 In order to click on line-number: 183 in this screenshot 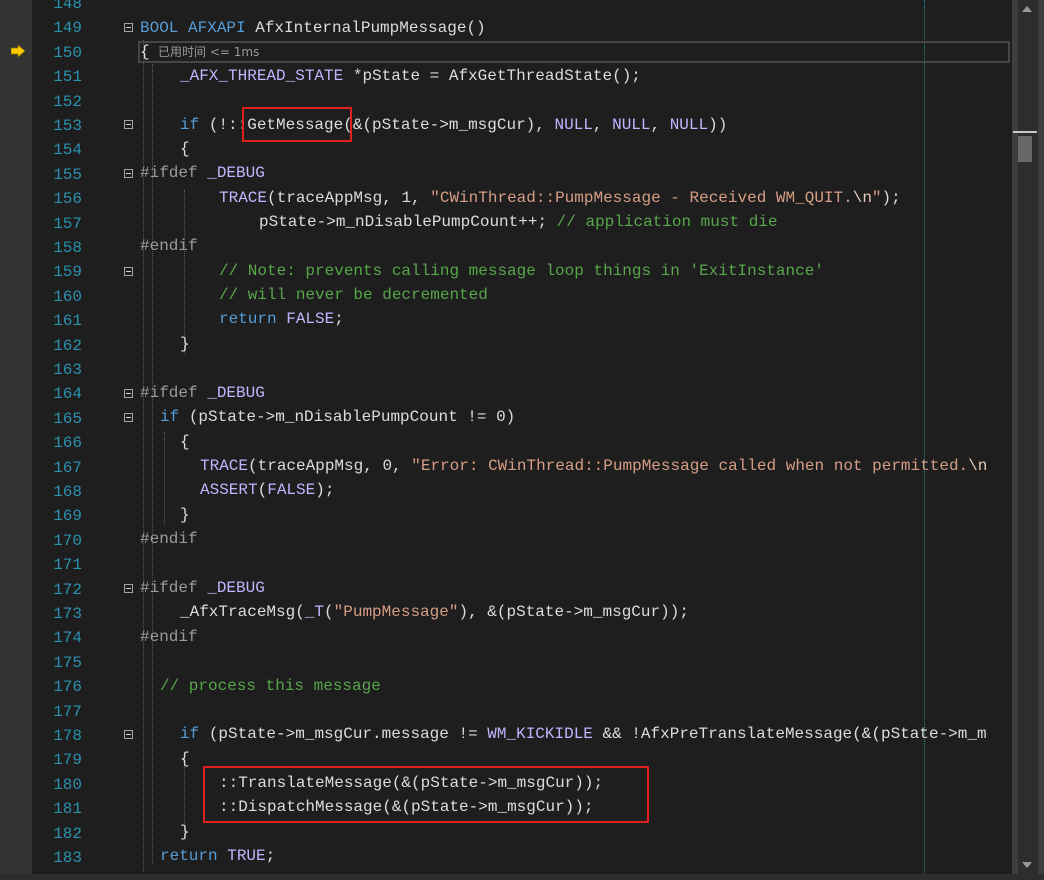, I will do `click(67, 858)`.